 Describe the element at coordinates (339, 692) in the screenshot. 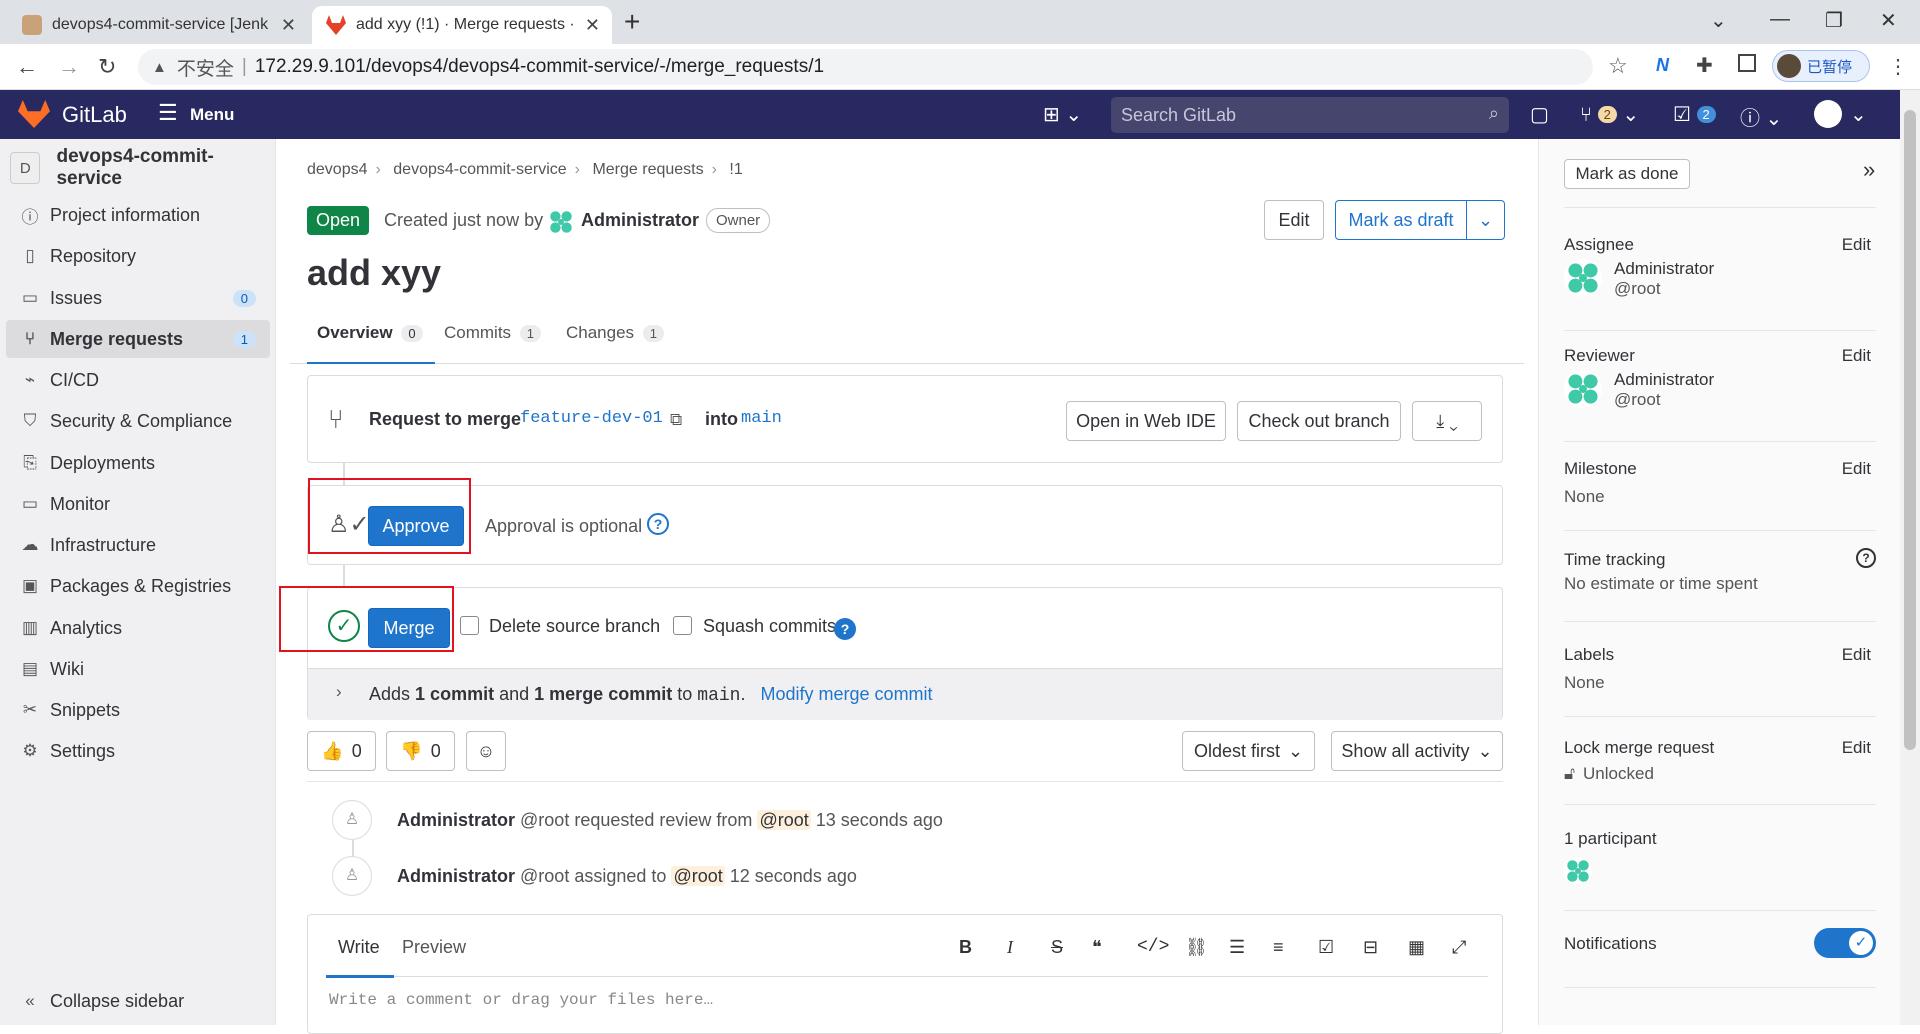

I see `expand-chevron-icon: ›` at that location.